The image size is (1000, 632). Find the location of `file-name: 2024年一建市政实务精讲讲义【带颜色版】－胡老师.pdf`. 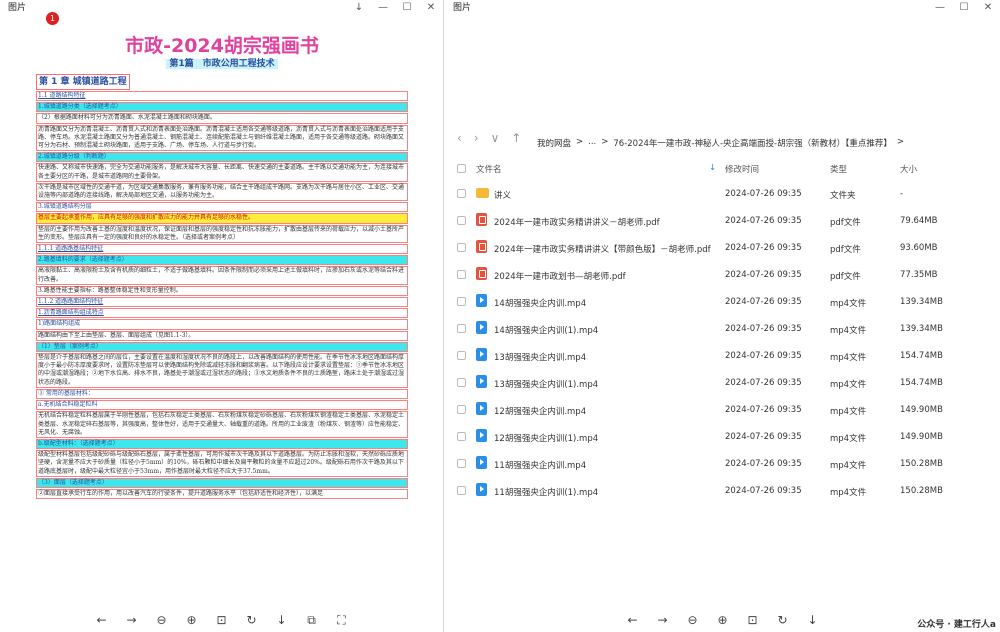

file-name: 2024年一建市政实务精讲讲义【带颜色版】－胡老师.pdf is located at coordinates (602, 249).